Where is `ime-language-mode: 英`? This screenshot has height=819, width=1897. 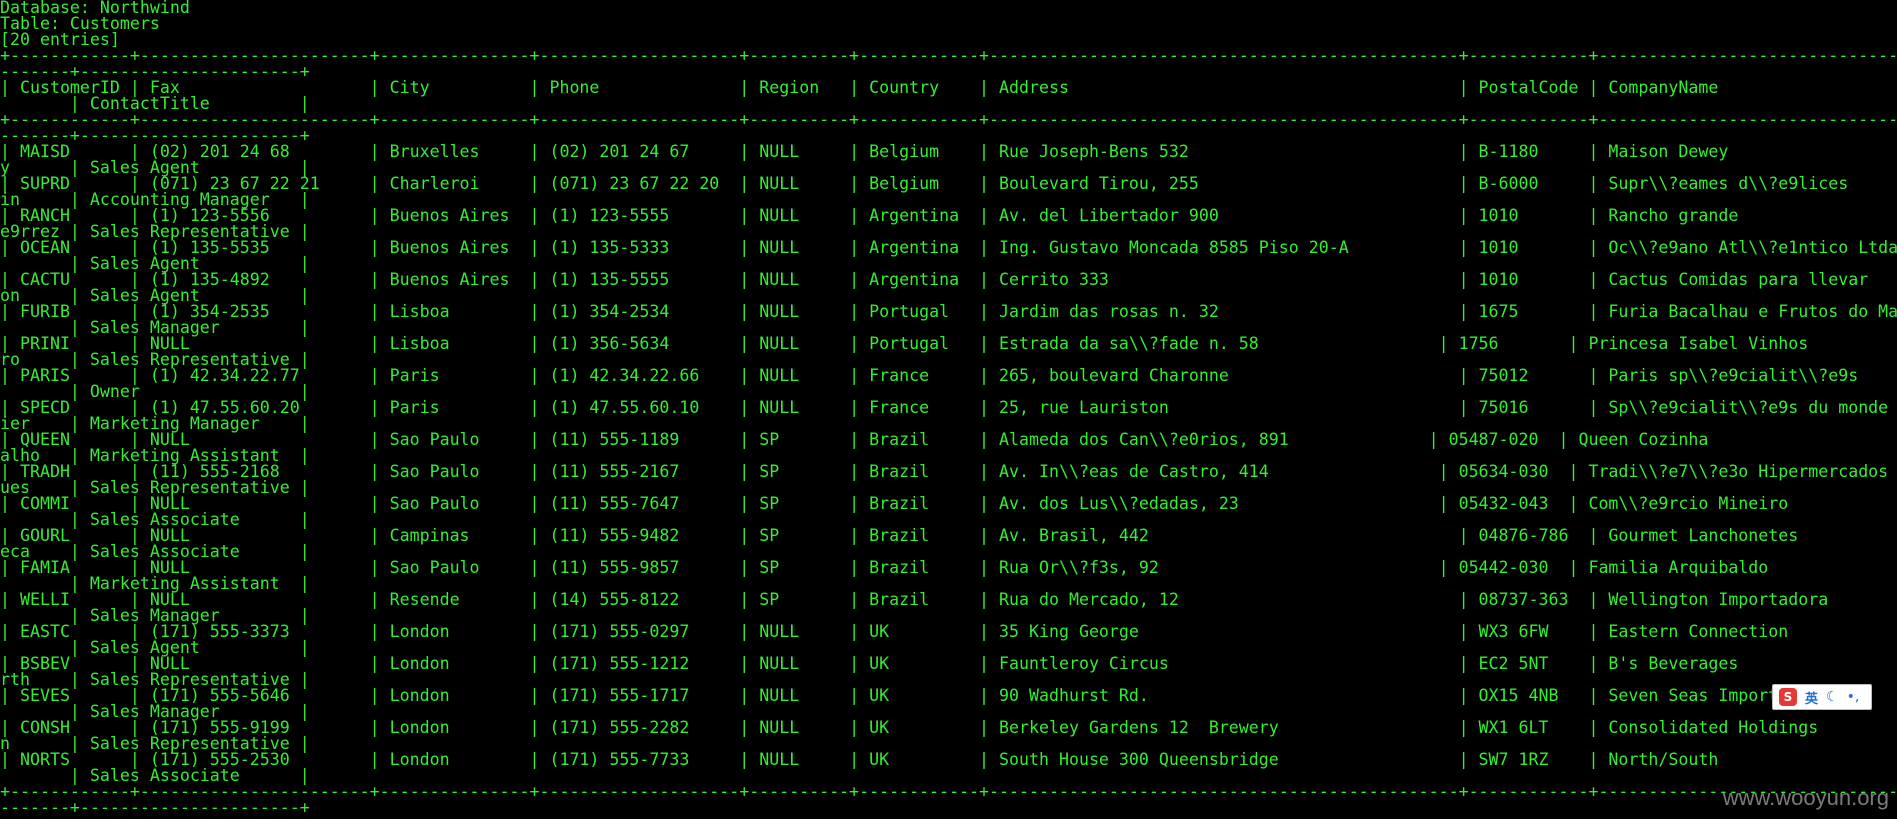 ime-language-mode: 英 is located at coordinates (1811, 697).